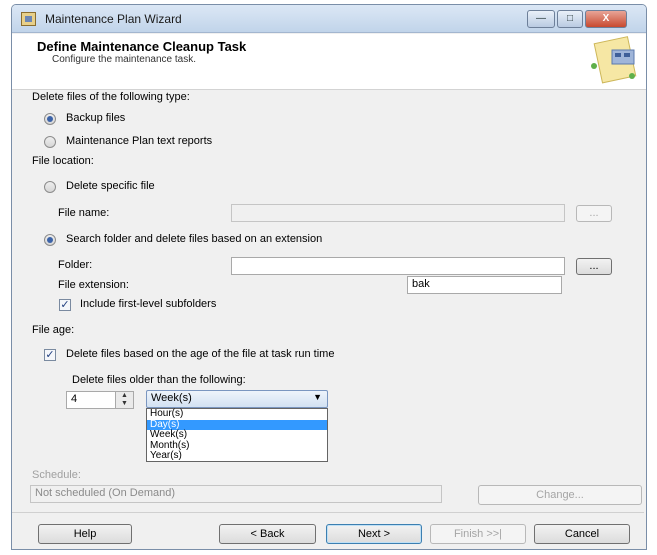 This screenshot has height=555, width=657. I want to click on maximize-button: □, so click(570, 19).